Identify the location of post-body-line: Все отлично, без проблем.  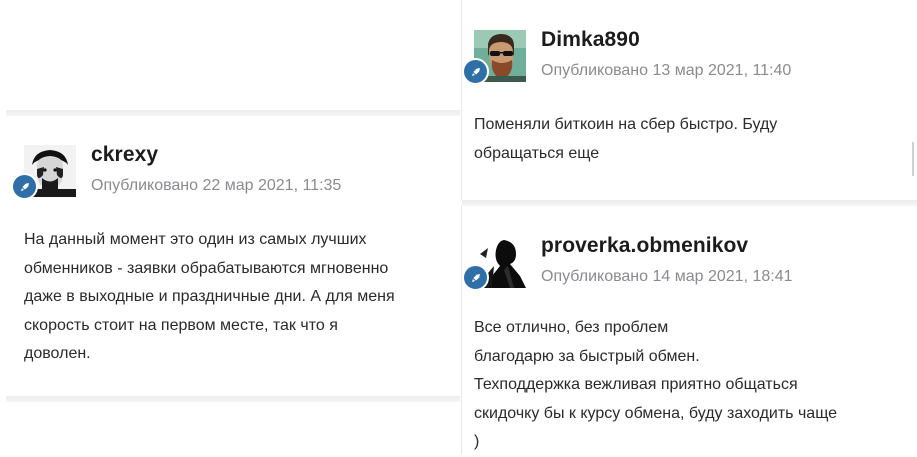
(571, 327).